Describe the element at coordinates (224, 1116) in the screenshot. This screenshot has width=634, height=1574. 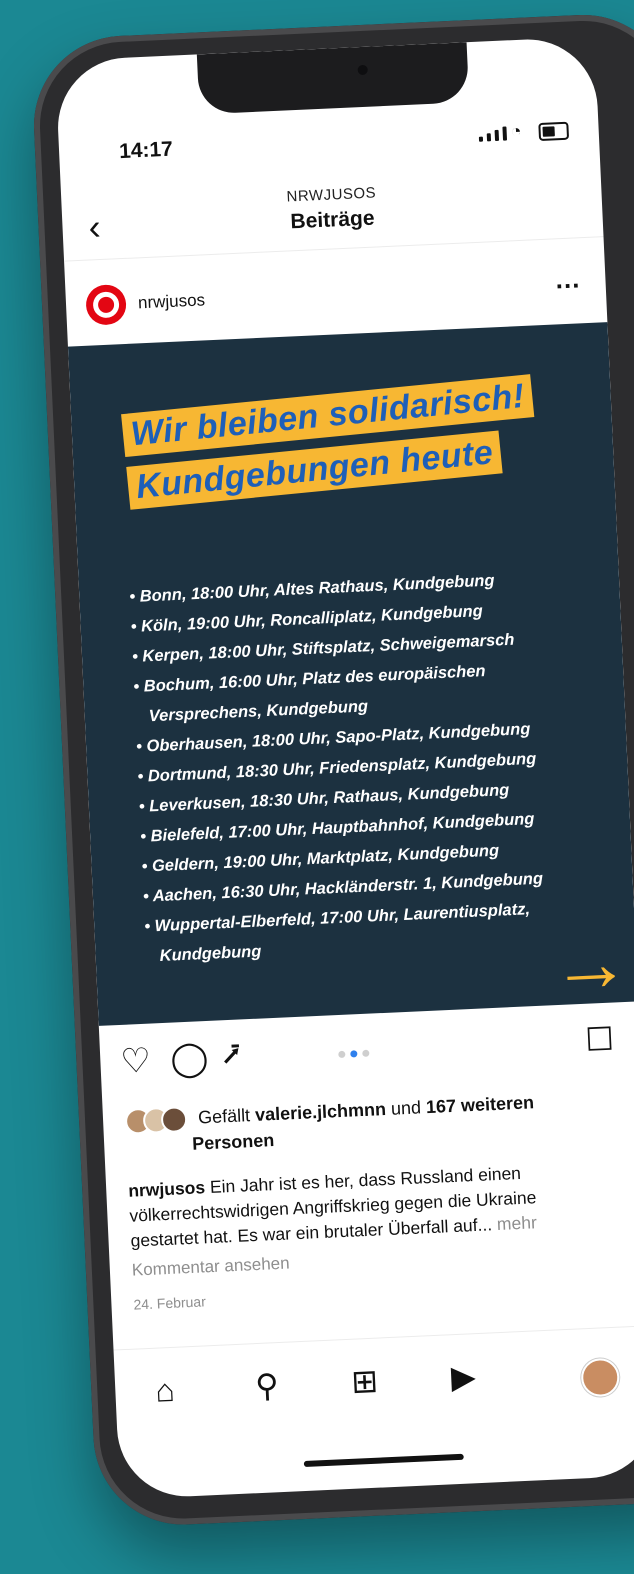
I see `likes-prefix: Gefällt` at that location.